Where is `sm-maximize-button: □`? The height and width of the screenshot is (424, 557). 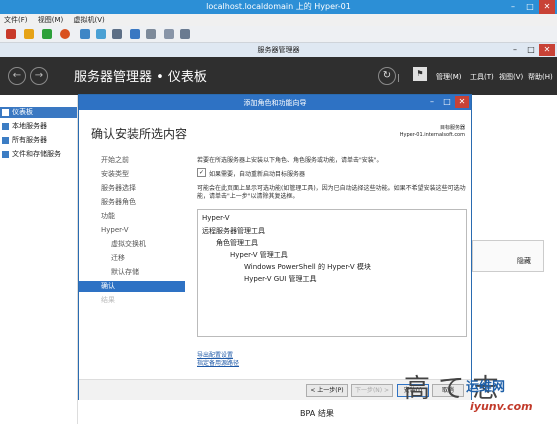
sm-maximize-button: □ is located at coordinates (531, 50).